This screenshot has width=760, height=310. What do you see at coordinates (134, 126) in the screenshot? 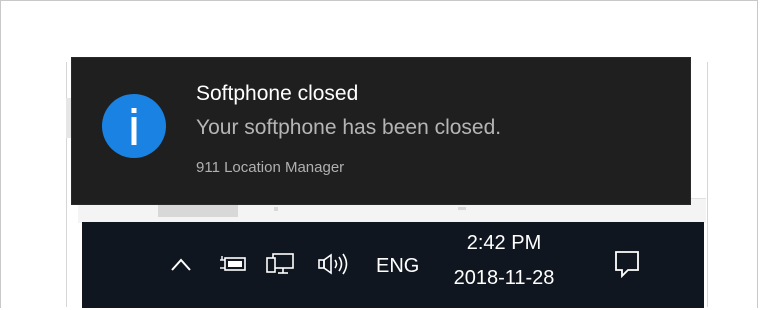
I see `info-icon` at bounding box center [134, 126].